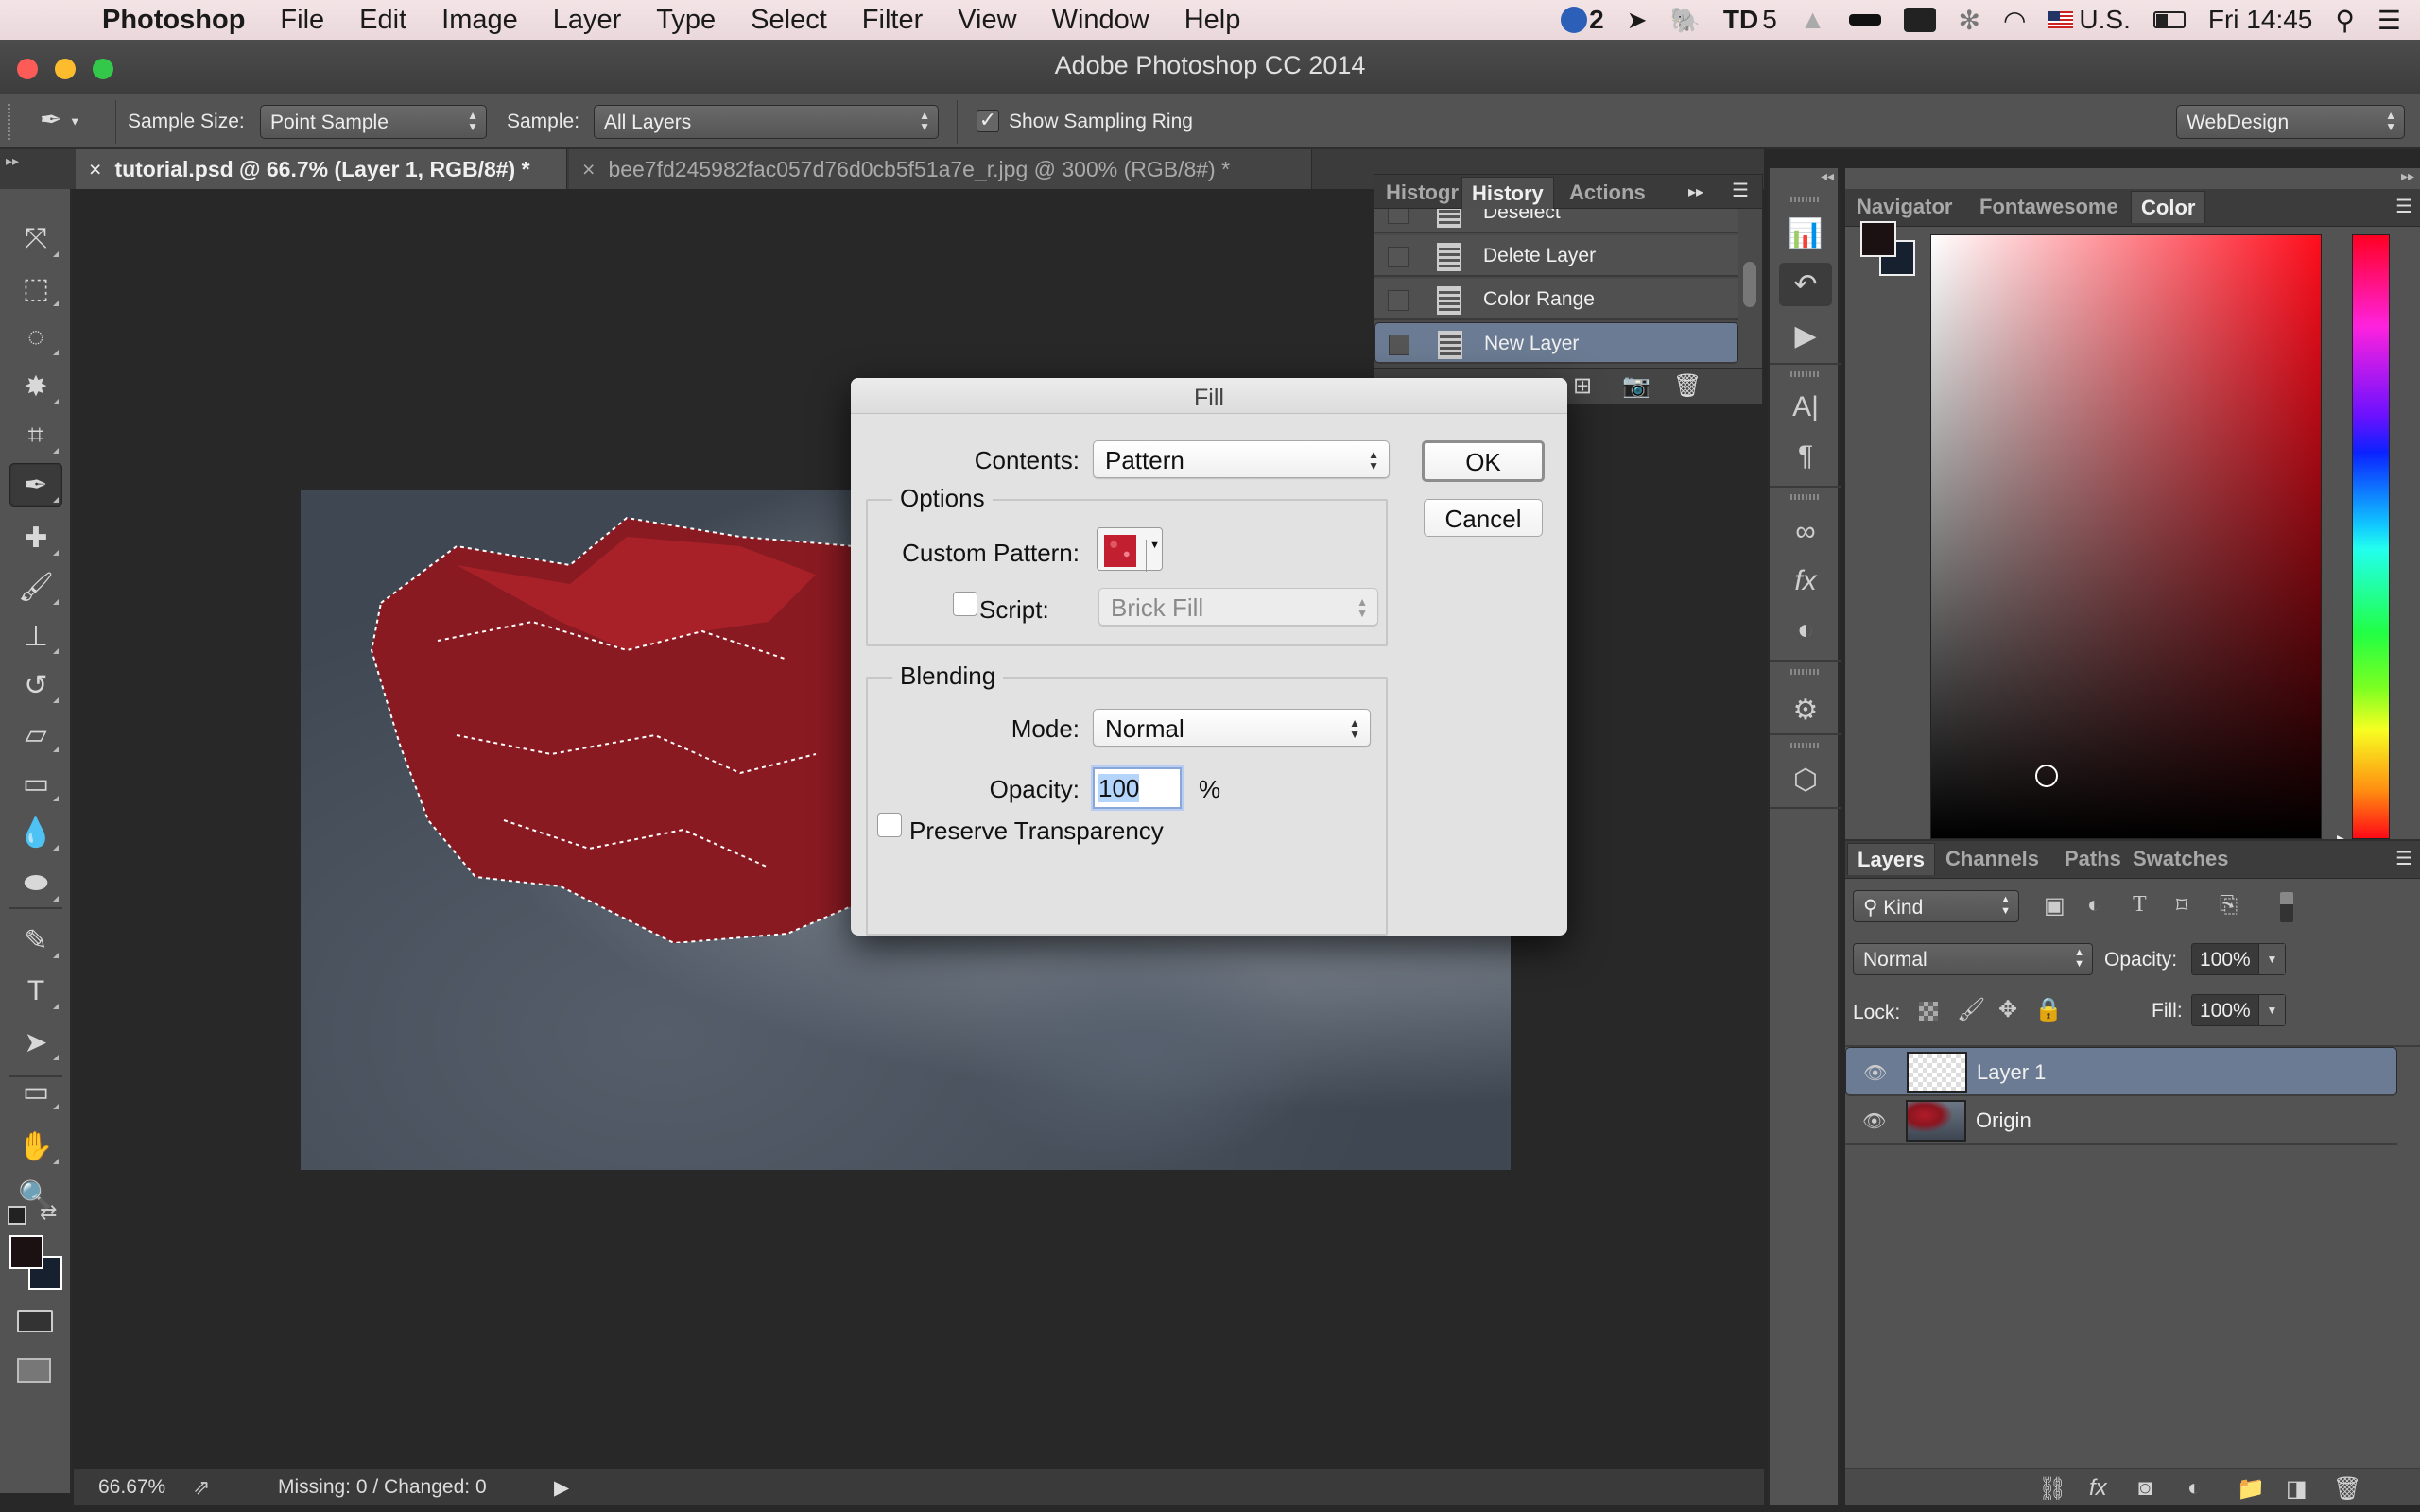 The height and width of the screenshot is (1512, 2420). I want to click on menu-window: Window, so click(1101, 20).